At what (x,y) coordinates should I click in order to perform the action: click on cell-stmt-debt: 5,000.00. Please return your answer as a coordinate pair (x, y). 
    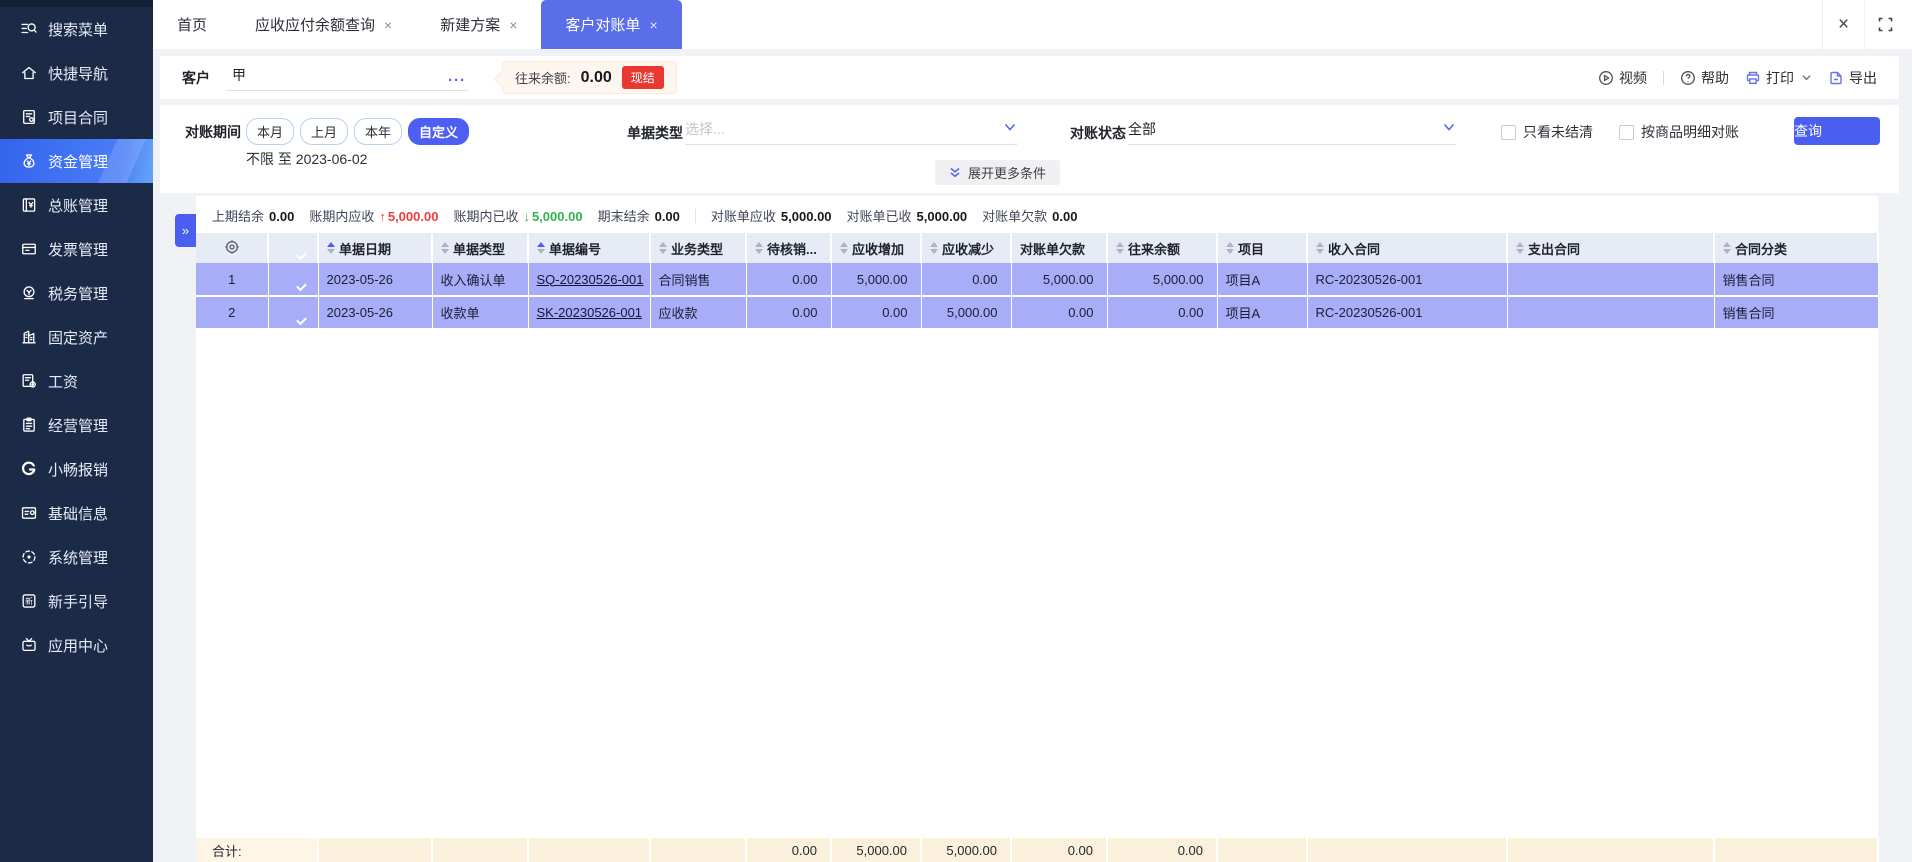
    Looking at the image, I should click on (1059, 280).